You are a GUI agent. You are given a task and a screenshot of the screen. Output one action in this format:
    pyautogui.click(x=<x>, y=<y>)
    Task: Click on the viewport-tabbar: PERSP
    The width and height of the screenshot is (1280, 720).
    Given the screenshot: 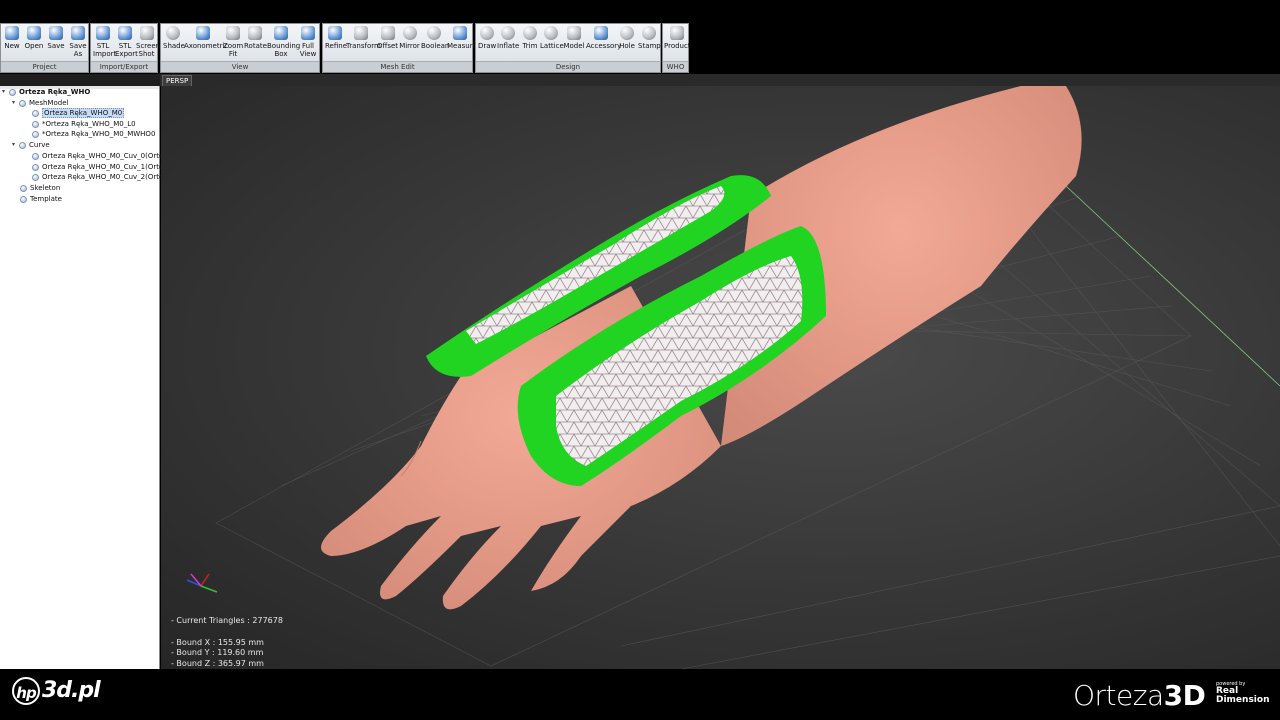 What is the action you would take?
    pyautogui.click(x=720, y=80)
    